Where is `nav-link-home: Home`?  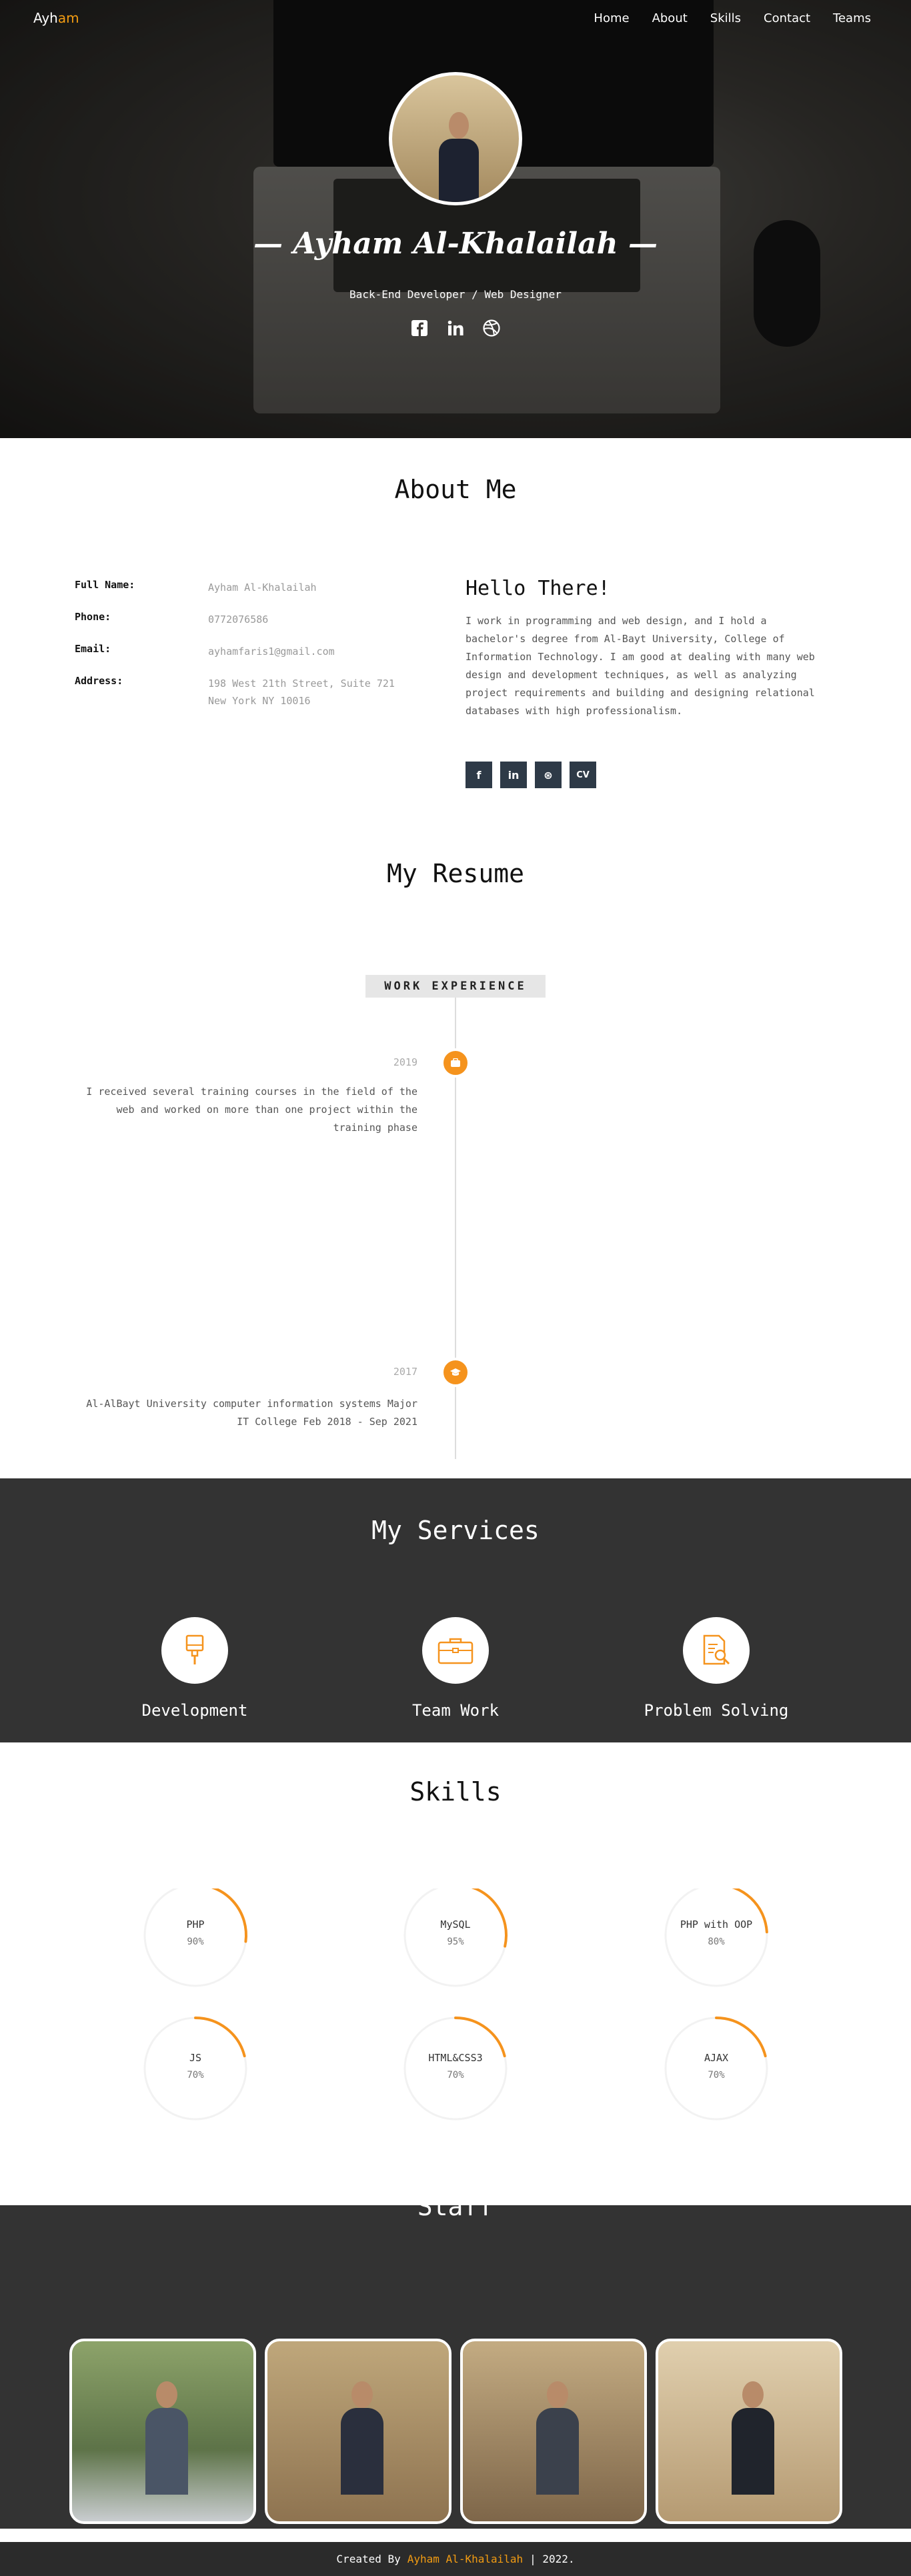
nav-link-home: Home is located at coordinates (611, 18).